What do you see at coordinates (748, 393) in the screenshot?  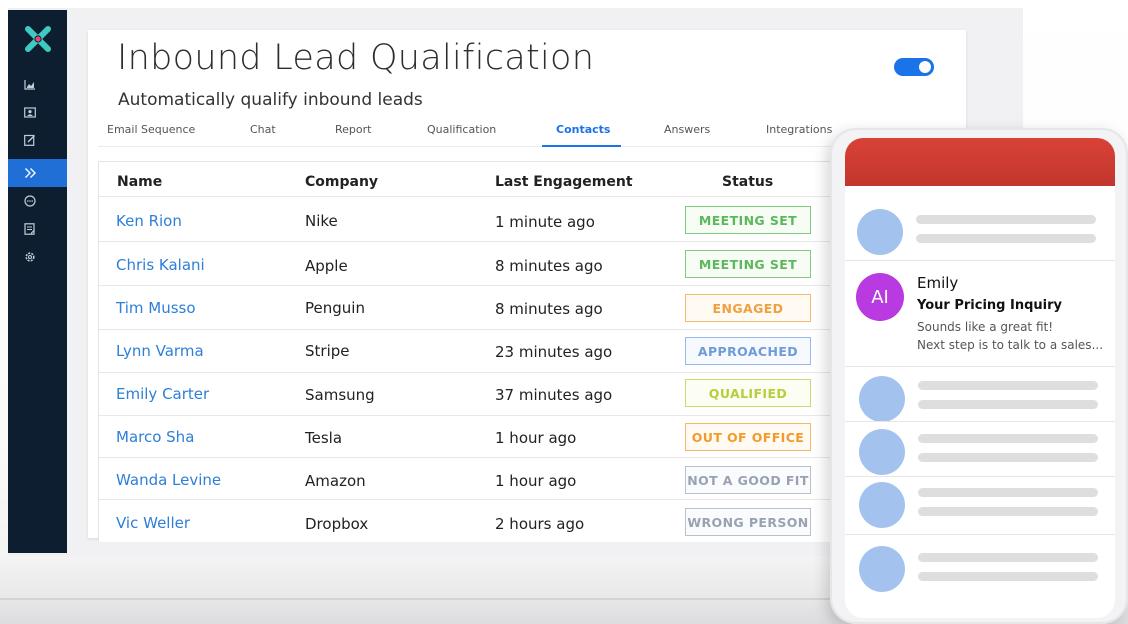 I see `status-badge: QUALIFIED` at bounding box center [748, 393].